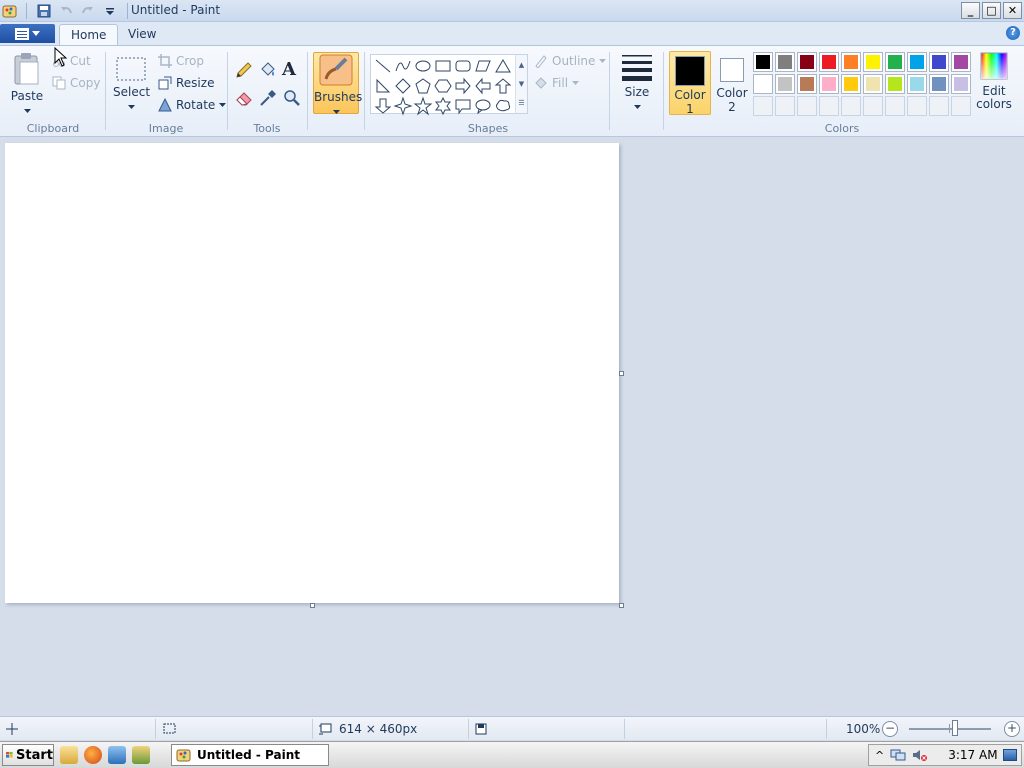 This screenshot has width=1024, height=768. I want to click on maximize-button: □, so click(991, 10).